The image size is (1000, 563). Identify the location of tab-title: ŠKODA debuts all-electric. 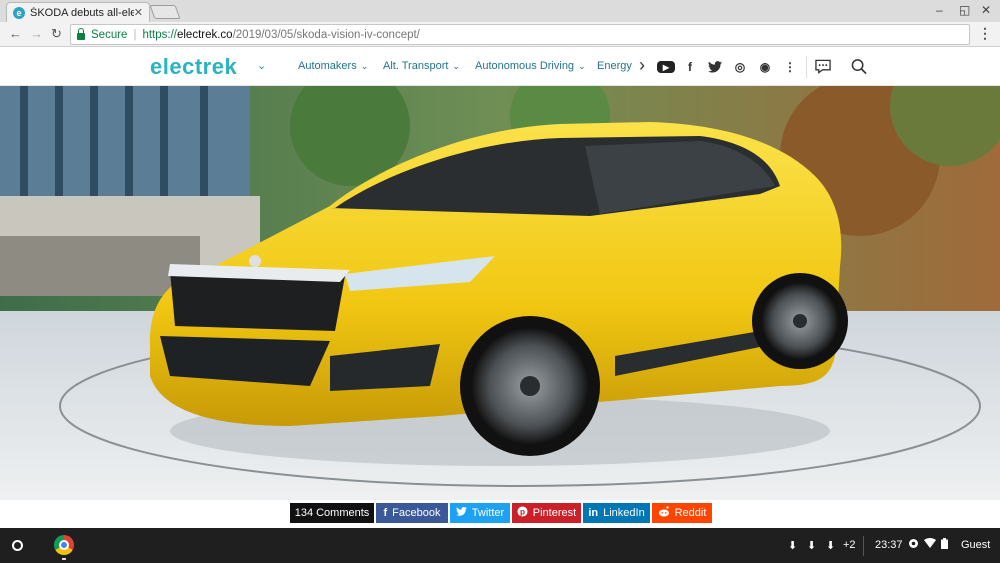
(82, 12).